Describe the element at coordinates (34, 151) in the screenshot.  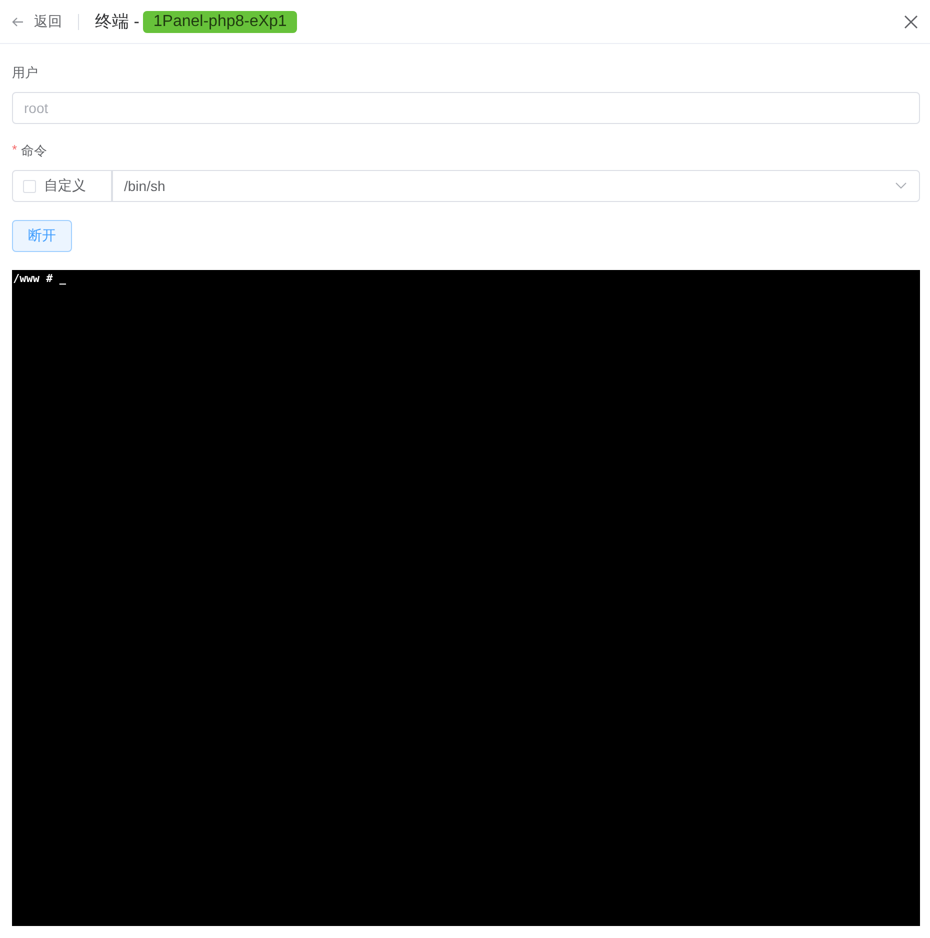
I see `field-label: 命令` at that location.